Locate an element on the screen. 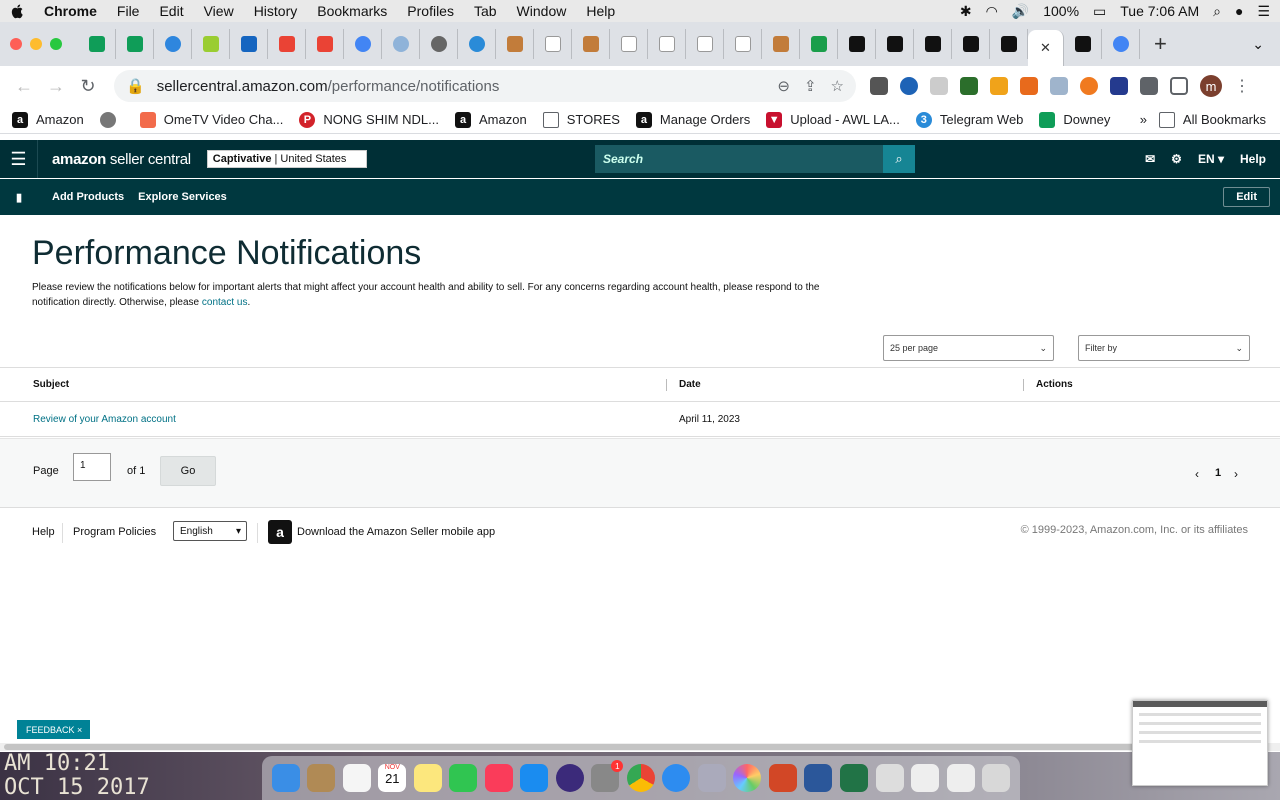  horizontal-scrollbar is located at coordinates (640, 747).